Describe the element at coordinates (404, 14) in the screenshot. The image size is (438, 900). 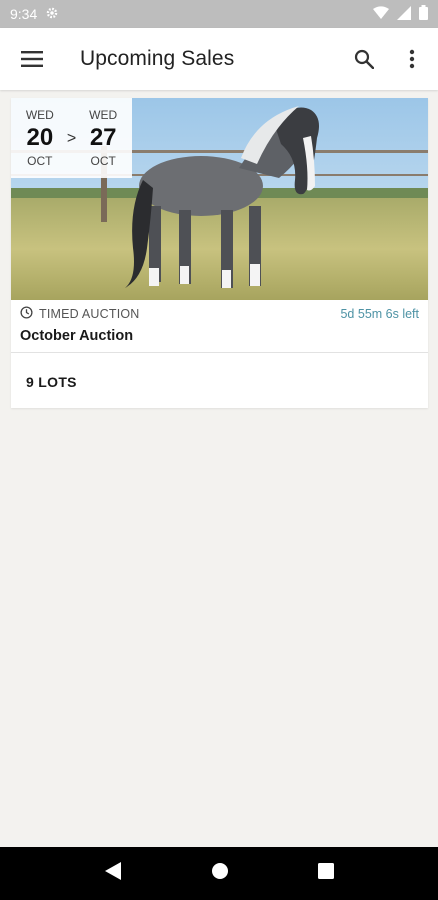
I see `signal-icon` at that location.